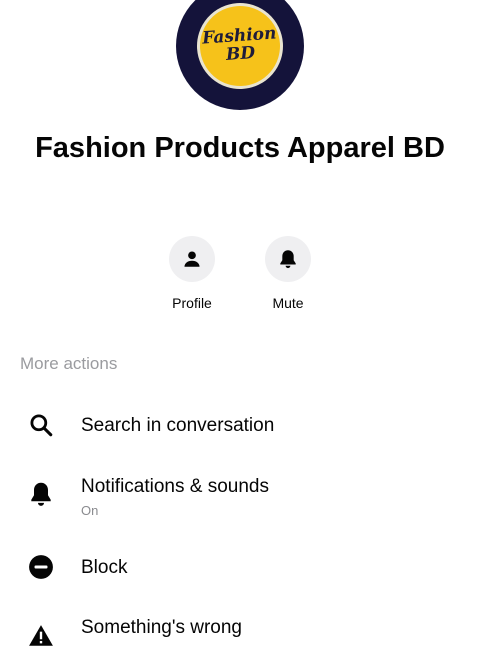 This screenshot has height=656, width=480. I want to click on profile-button: Profile, so click(192, 273).